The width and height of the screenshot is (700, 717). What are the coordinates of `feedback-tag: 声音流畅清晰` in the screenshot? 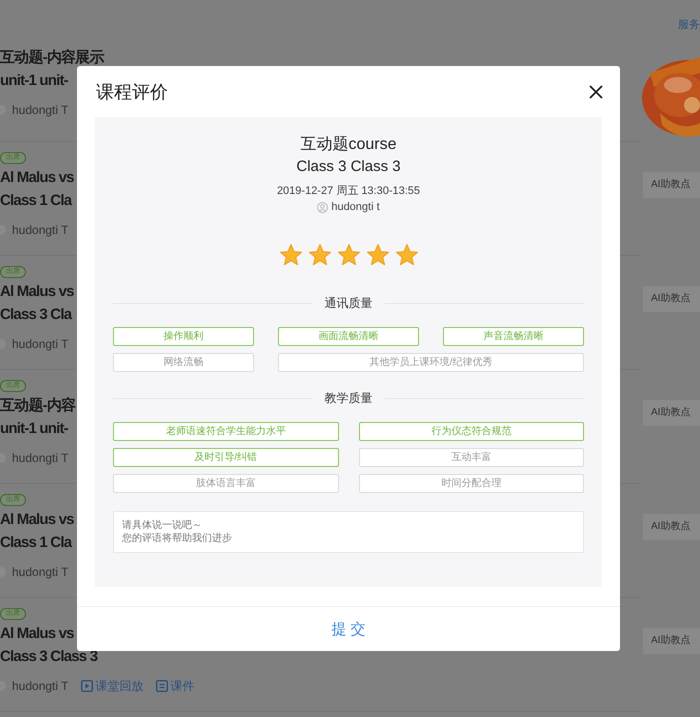 It's located at (513, 336).